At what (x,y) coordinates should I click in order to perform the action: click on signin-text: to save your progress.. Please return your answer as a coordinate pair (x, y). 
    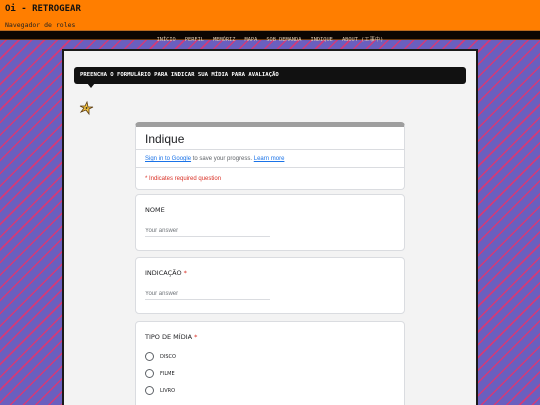
    Looking at the image, I should click on (222, 159).